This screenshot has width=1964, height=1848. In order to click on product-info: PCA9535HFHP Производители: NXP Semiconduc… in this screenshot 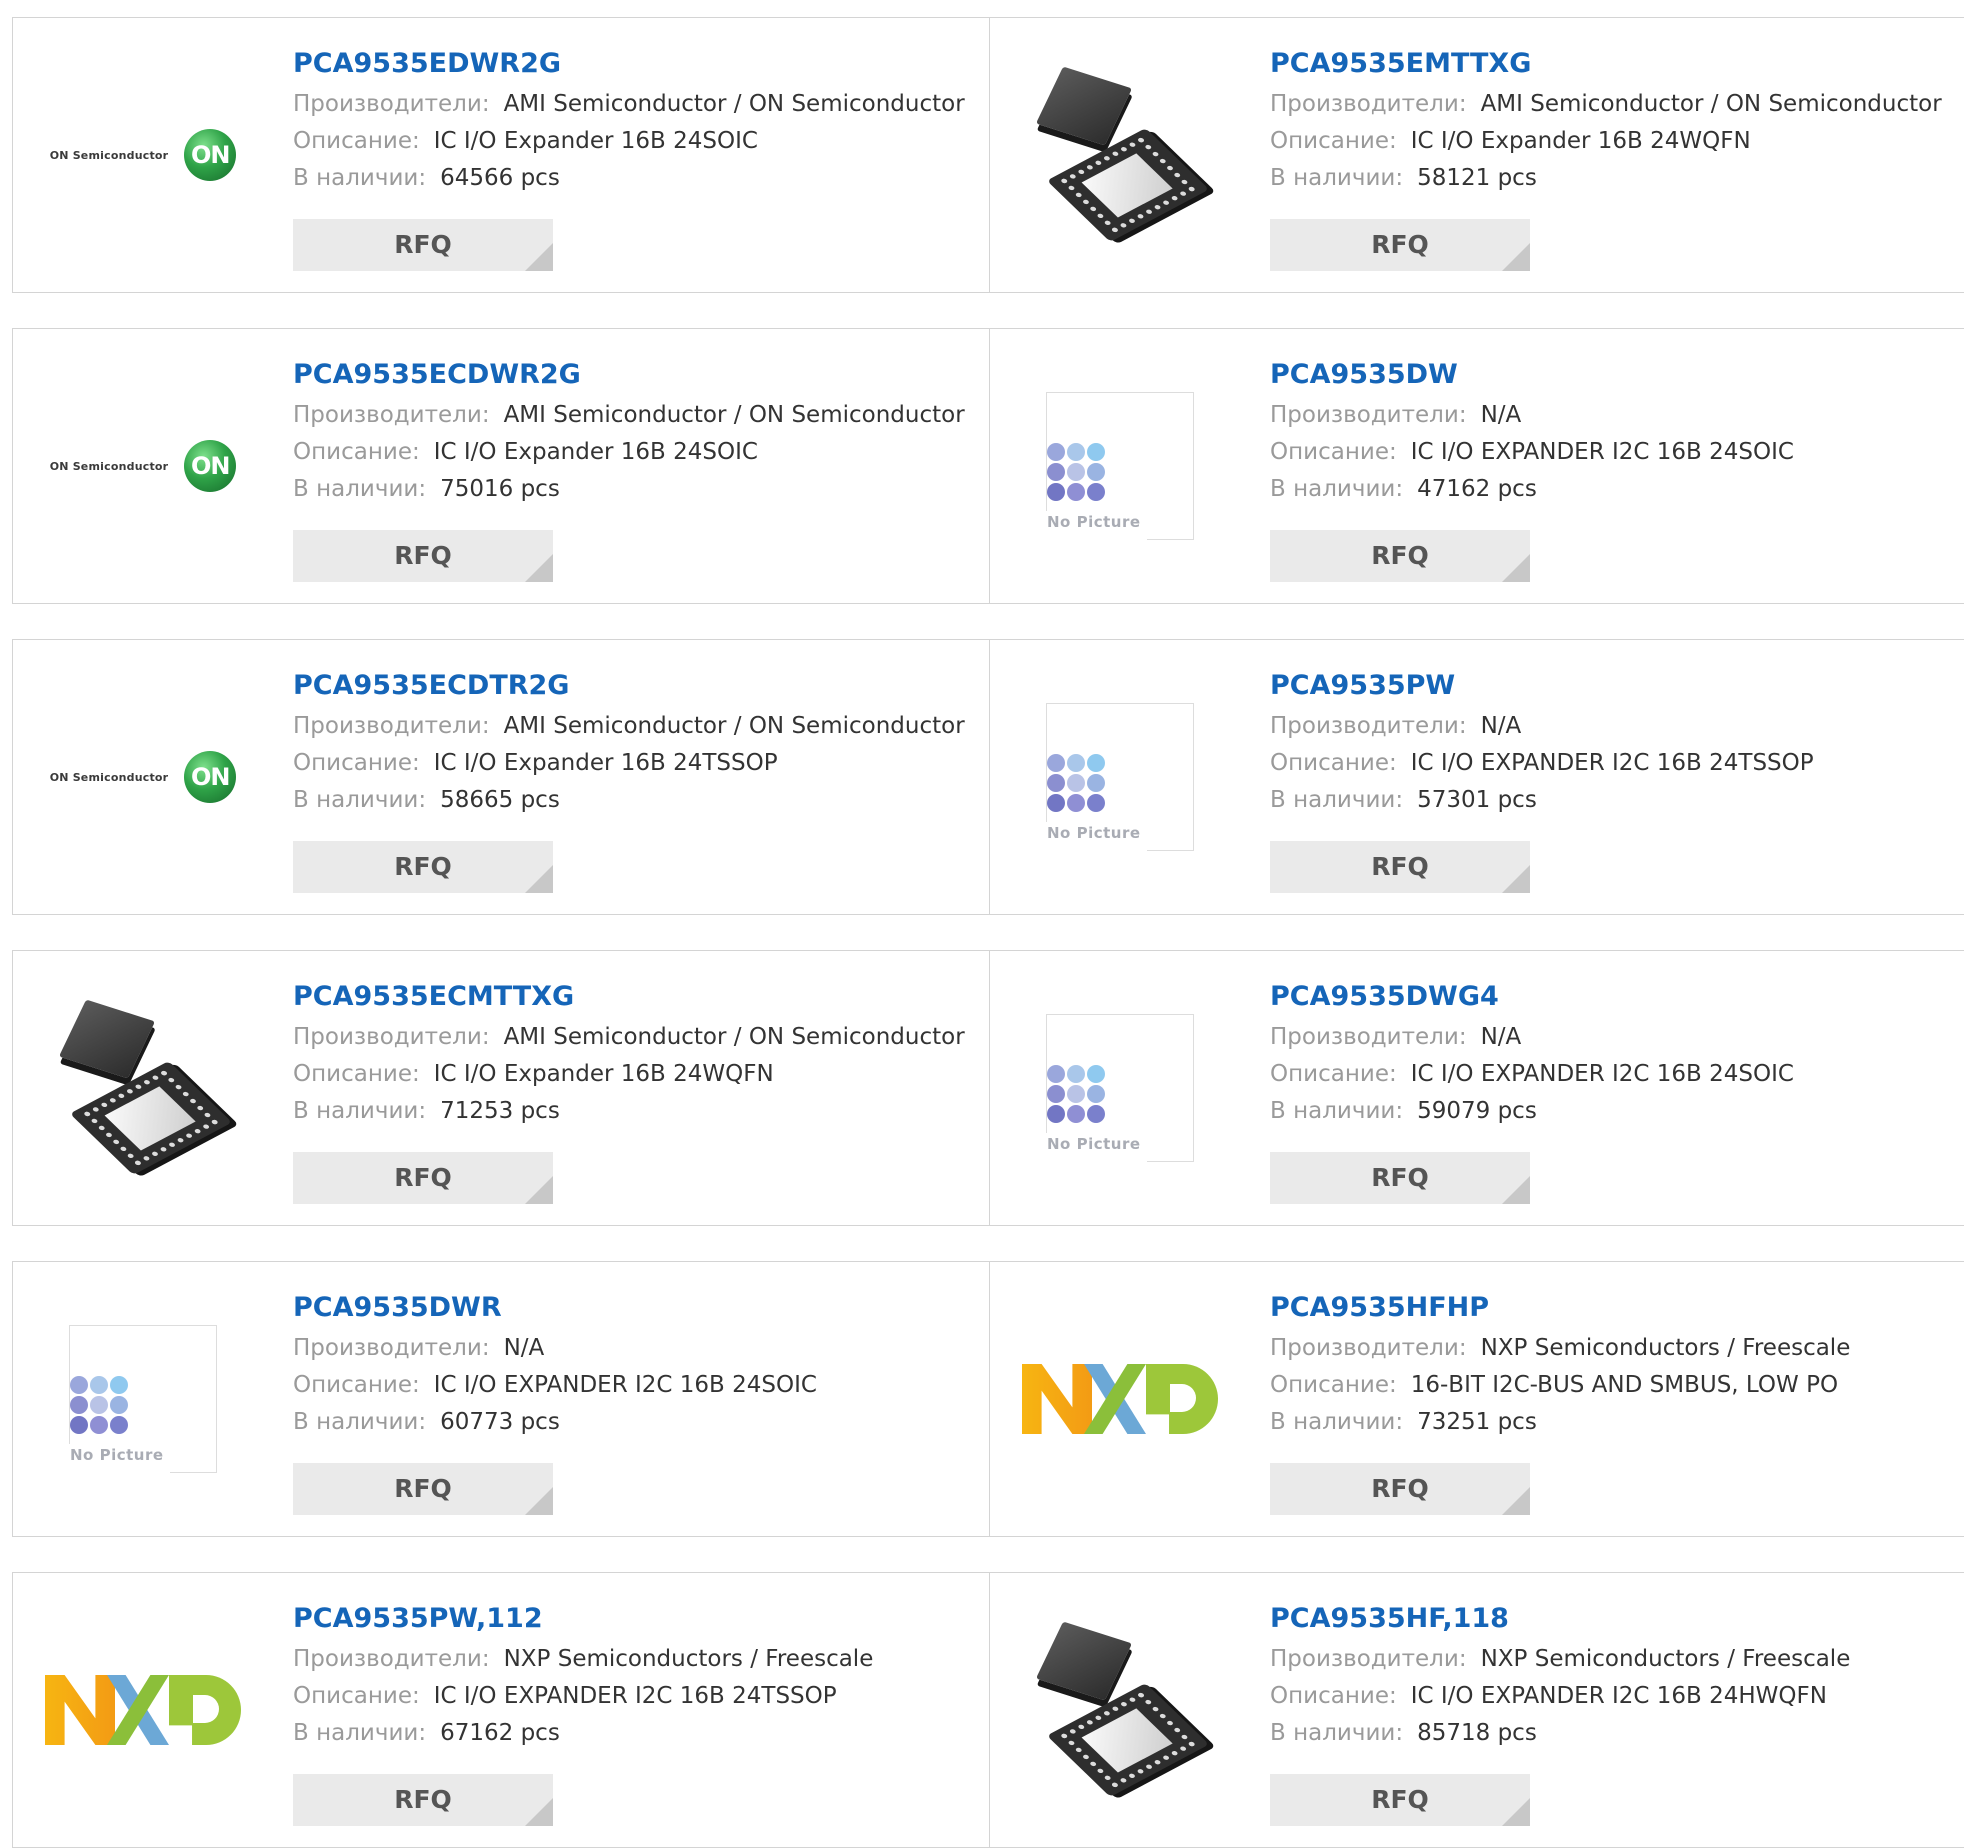, I will do `click(1612, 1365)`.